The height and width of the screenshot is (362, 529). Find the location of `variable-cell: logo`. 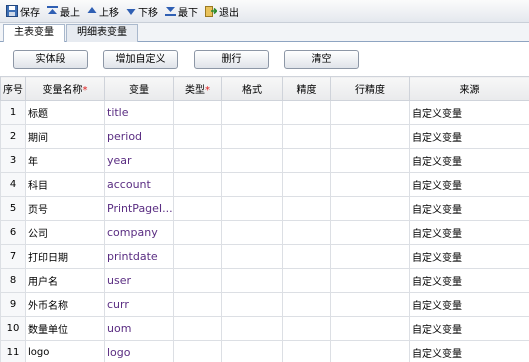

variable-cell: logo is located at coordinates (139, 351).